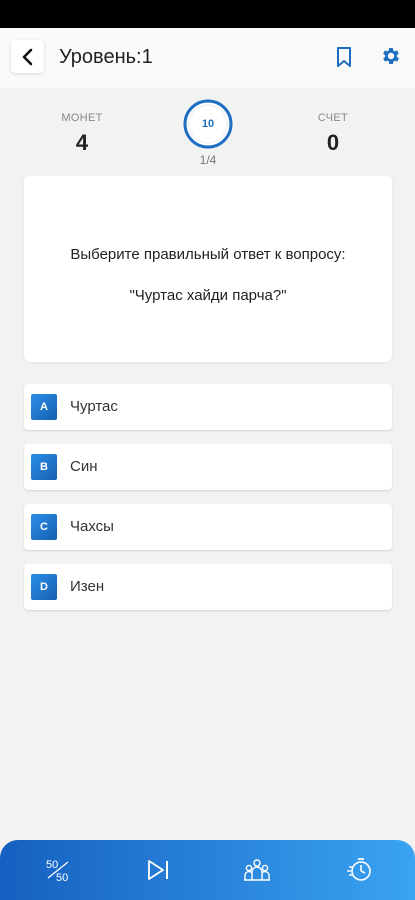  I want to click on answer-text: Чуртас, so click(94, 406).